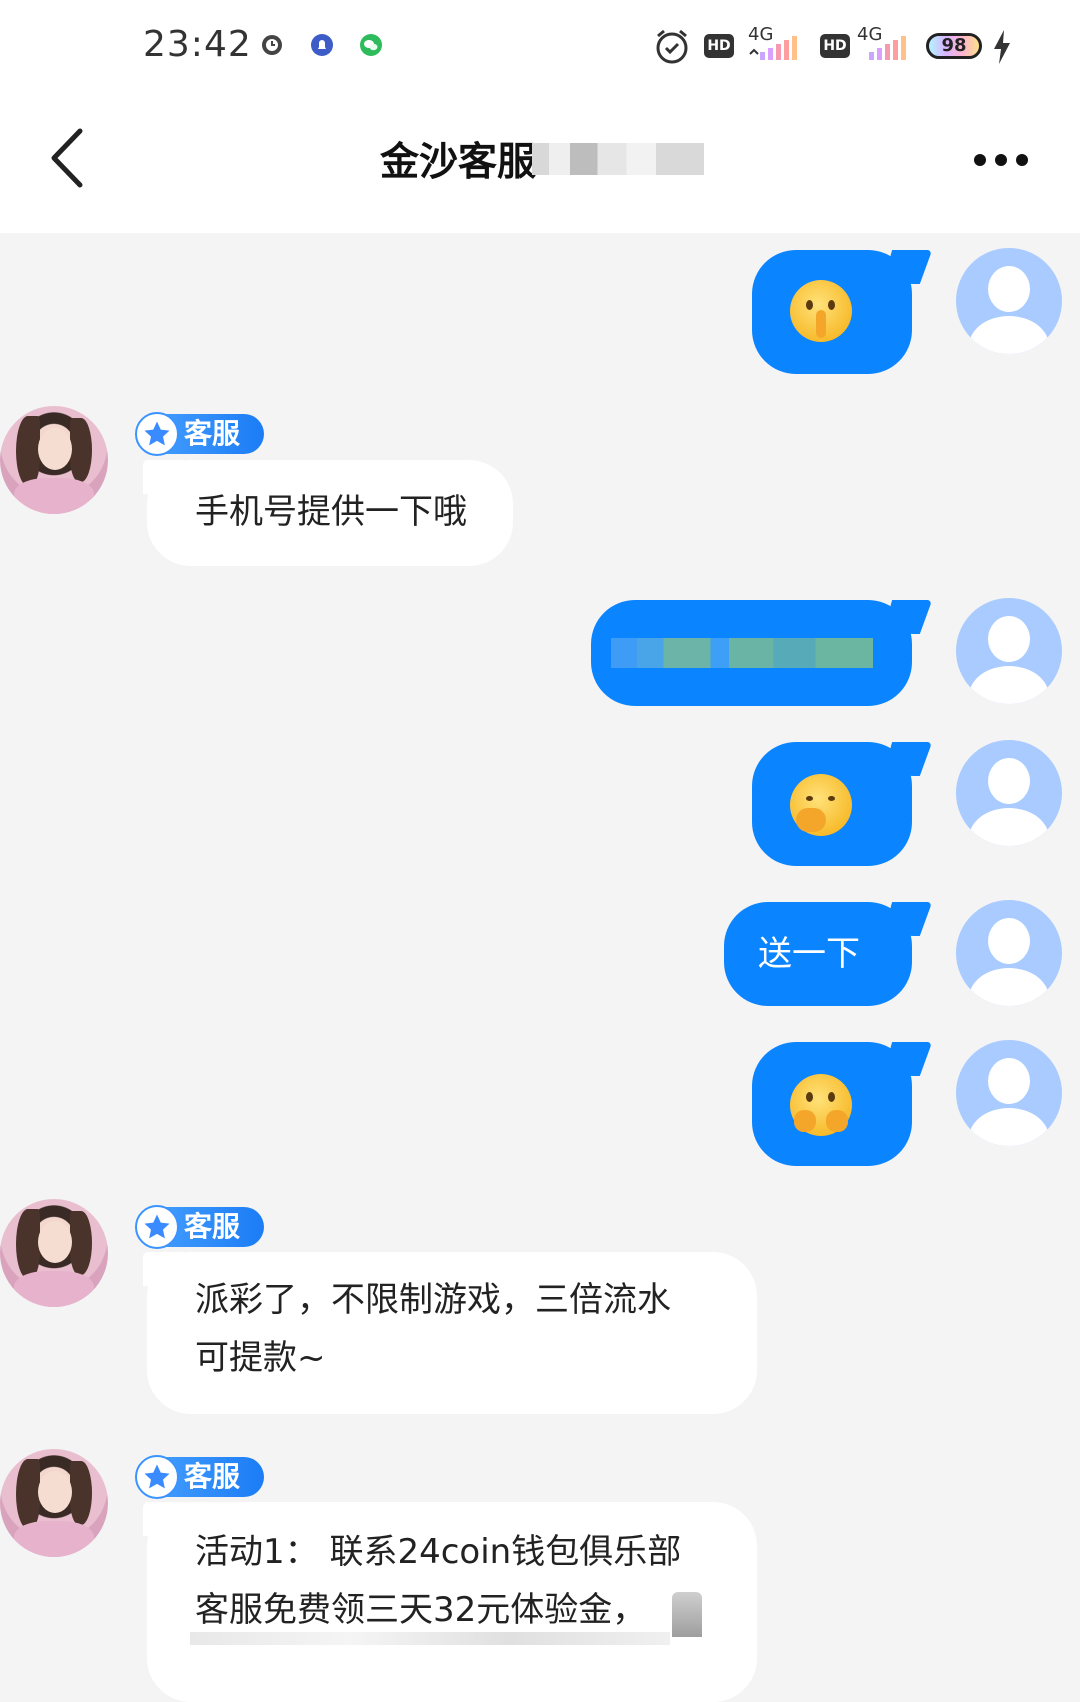 The height and width of the screenshot is (1702, 1080). What do you see at coordinates (458, 162) in the screenshot?
I see `chat-title: 金沙客服` at bounding box center [458, 162].